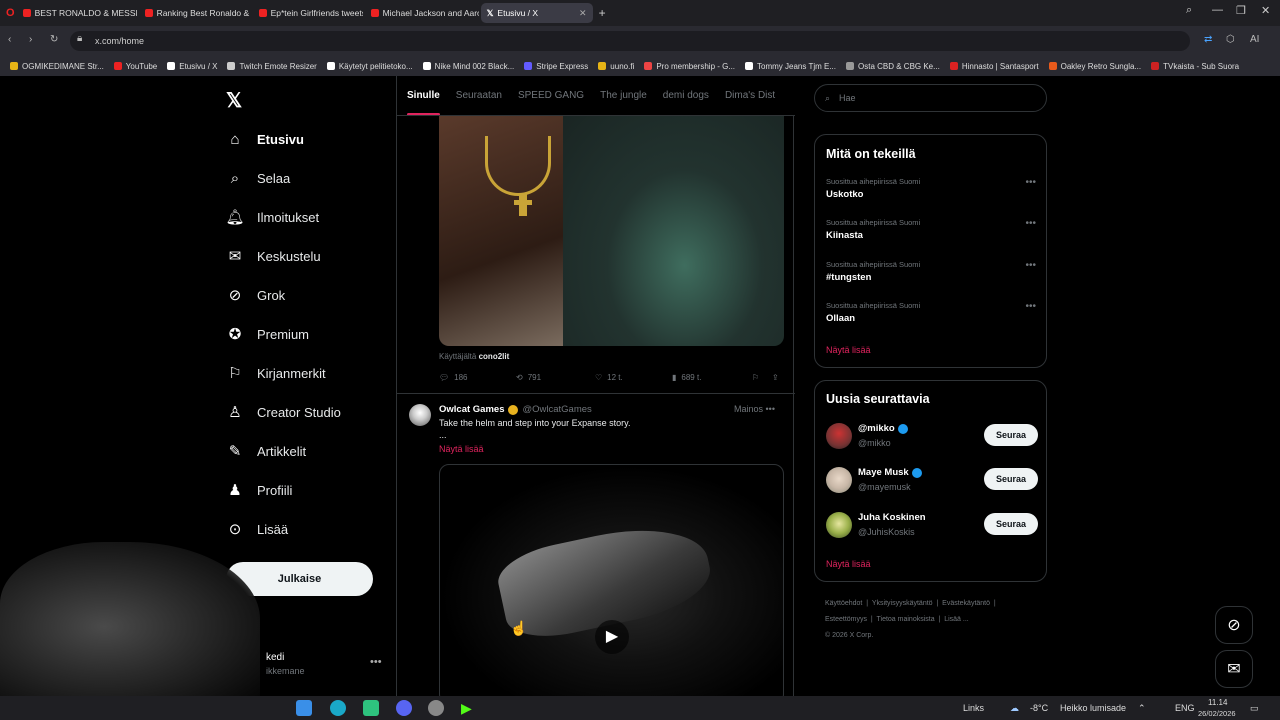  I want to click on share-button: ⇪, so click(775, 377).